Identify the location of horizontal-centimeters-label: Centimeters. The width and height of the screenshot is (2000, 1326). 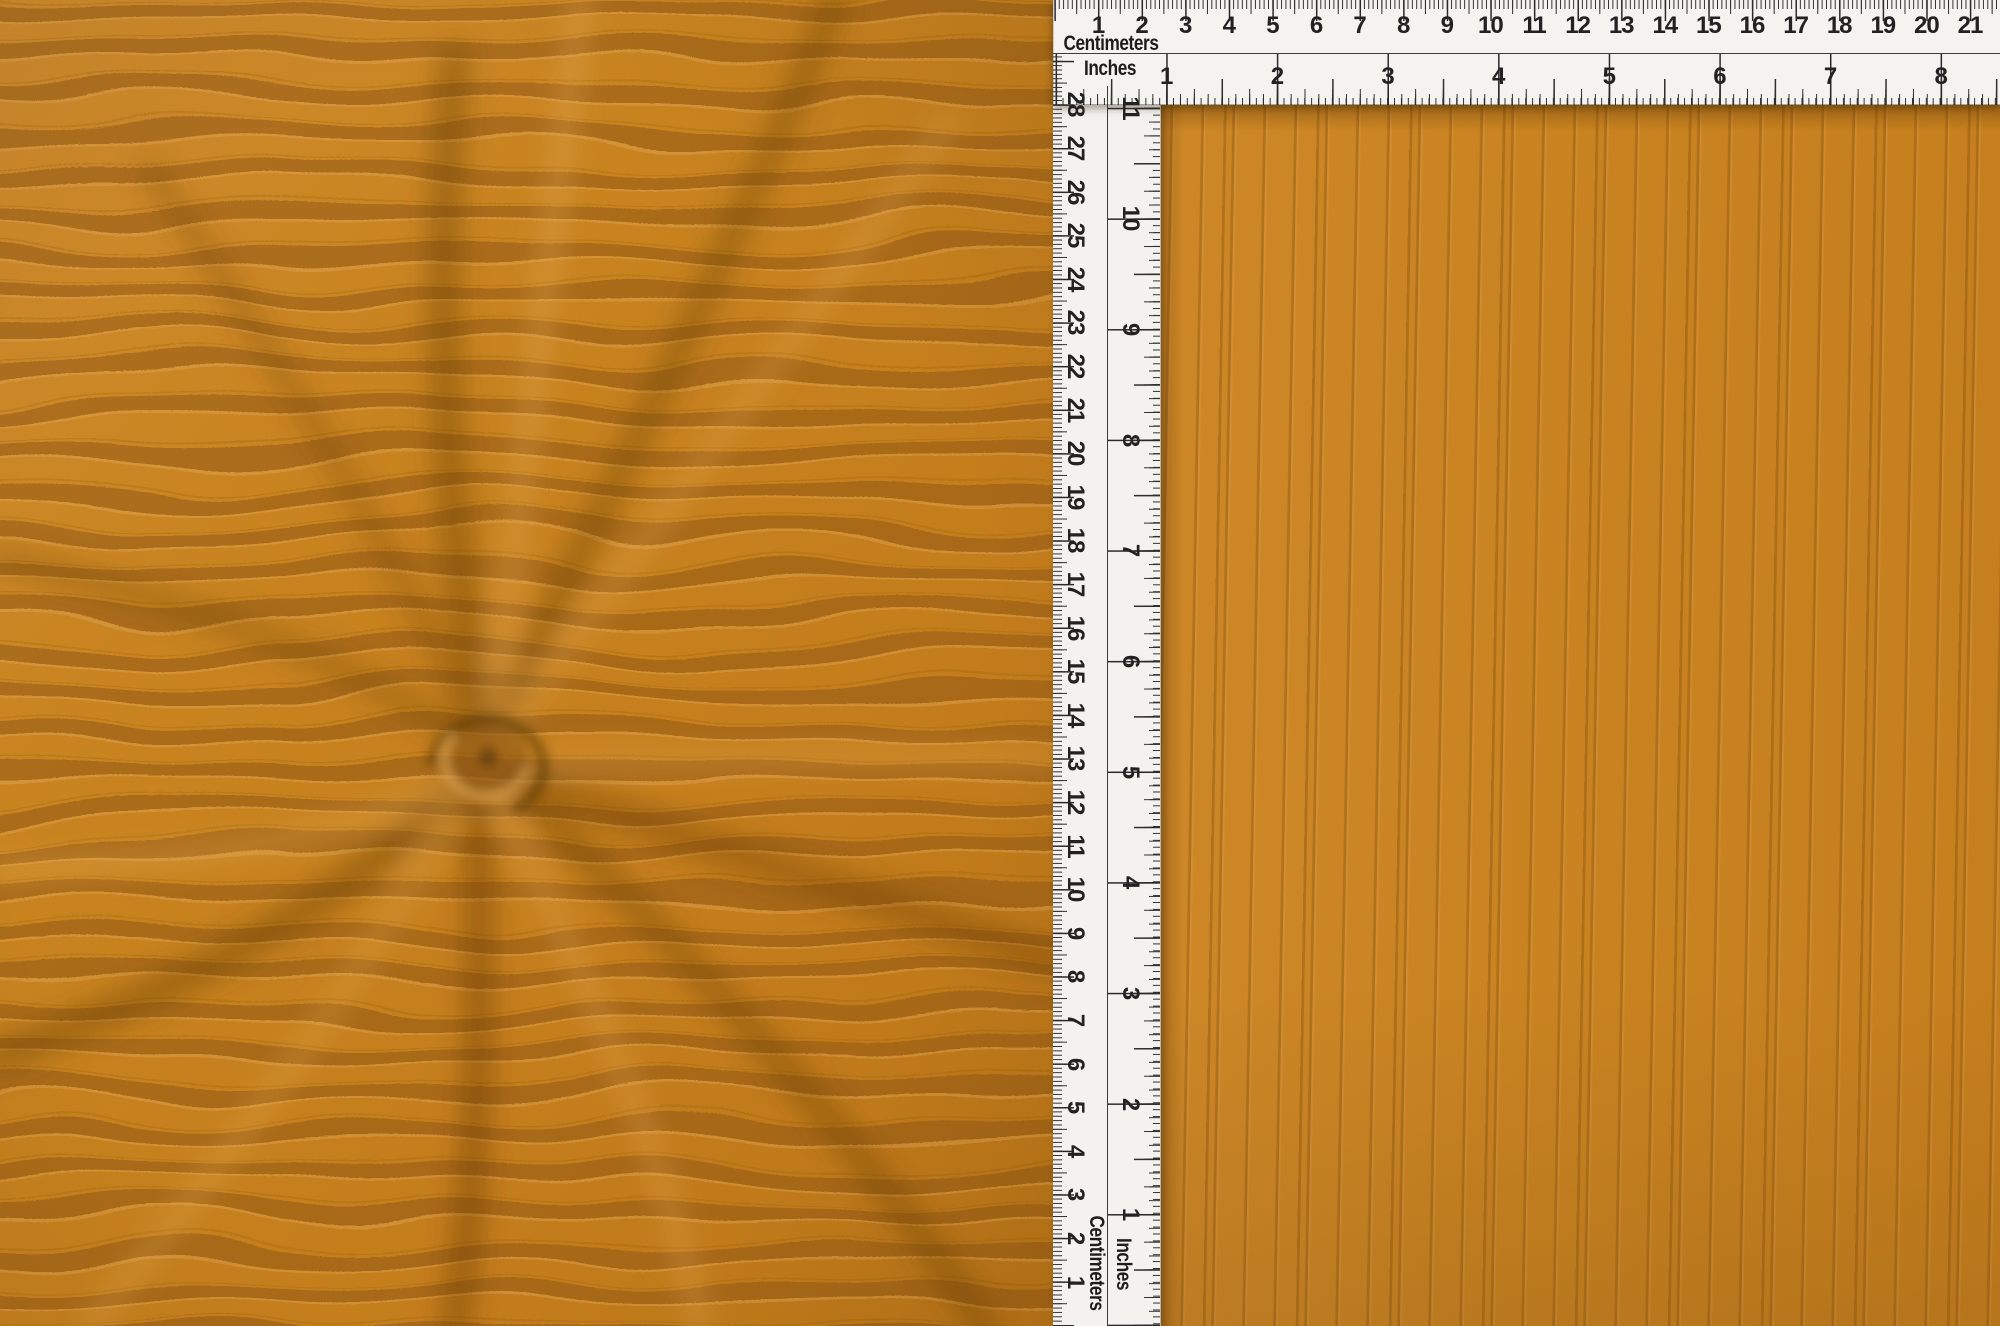
(1111, 43).